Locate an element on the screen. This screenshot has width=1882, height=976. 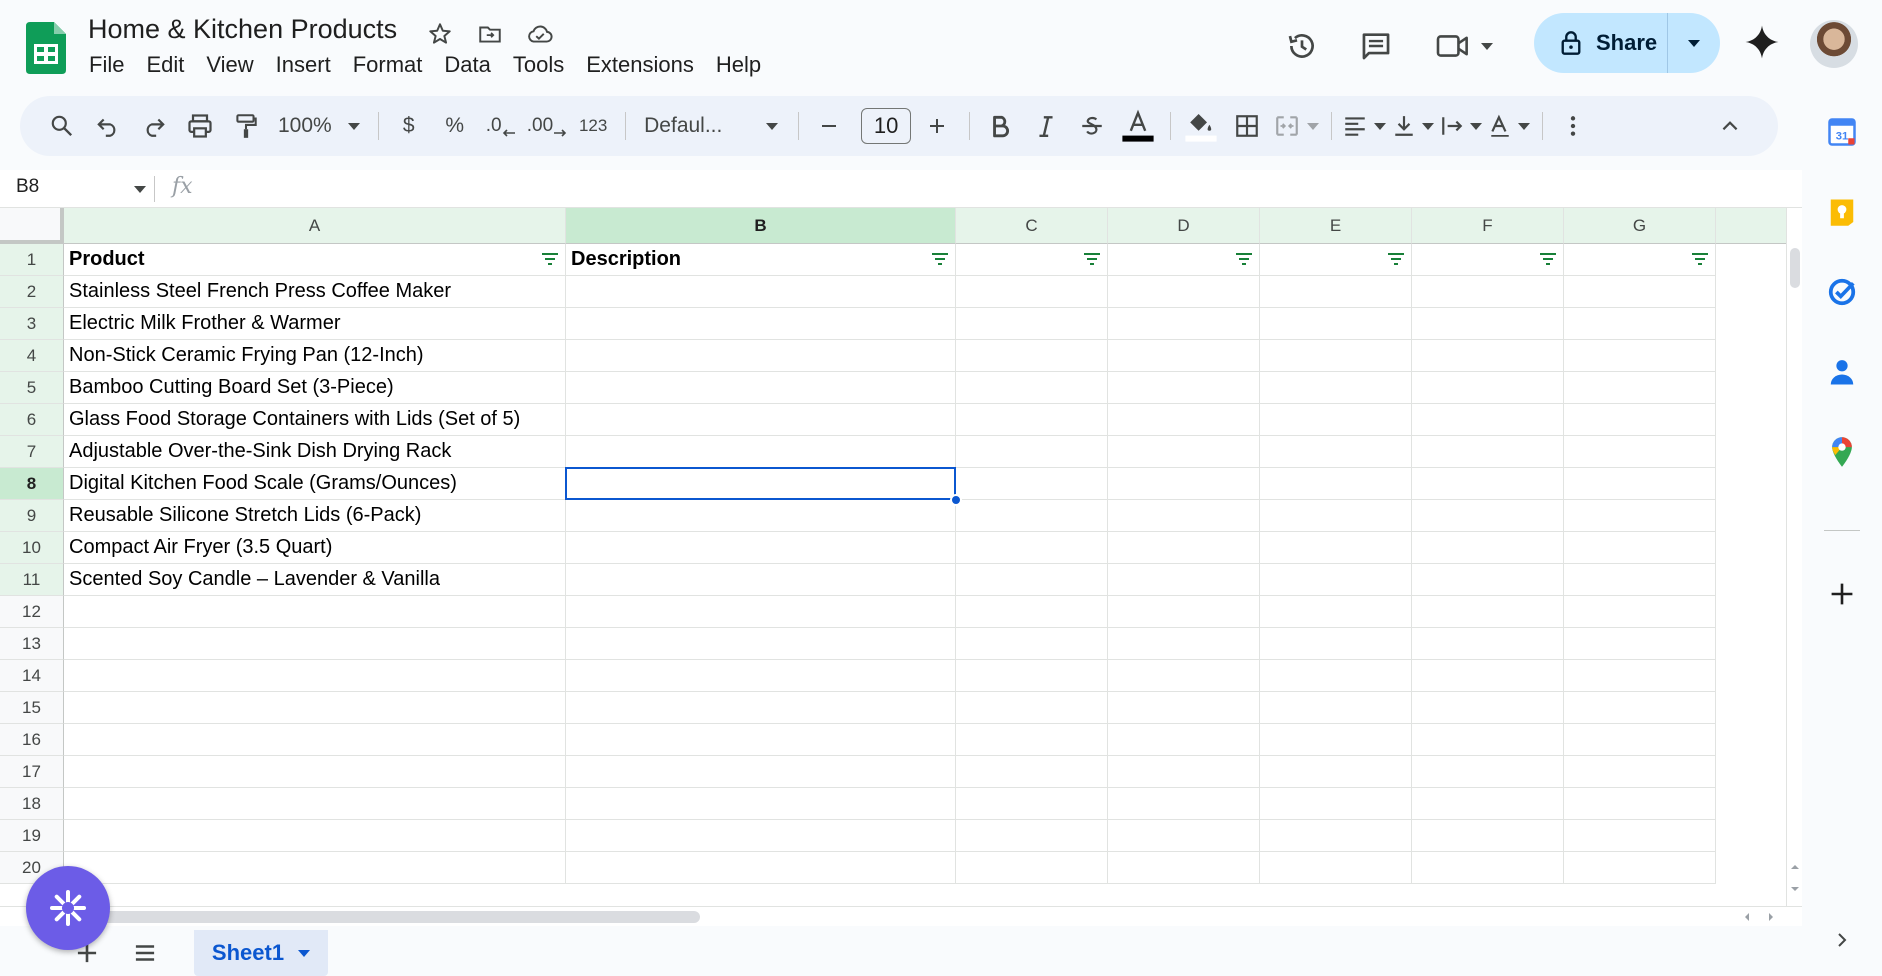
cell-a20 is located at coordinates (315, 868).